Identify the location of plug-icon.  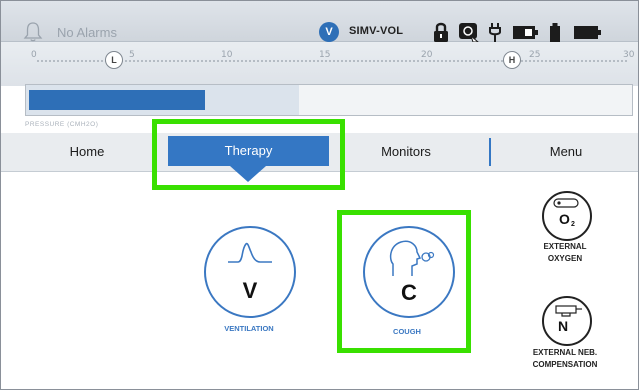
(495, 32).